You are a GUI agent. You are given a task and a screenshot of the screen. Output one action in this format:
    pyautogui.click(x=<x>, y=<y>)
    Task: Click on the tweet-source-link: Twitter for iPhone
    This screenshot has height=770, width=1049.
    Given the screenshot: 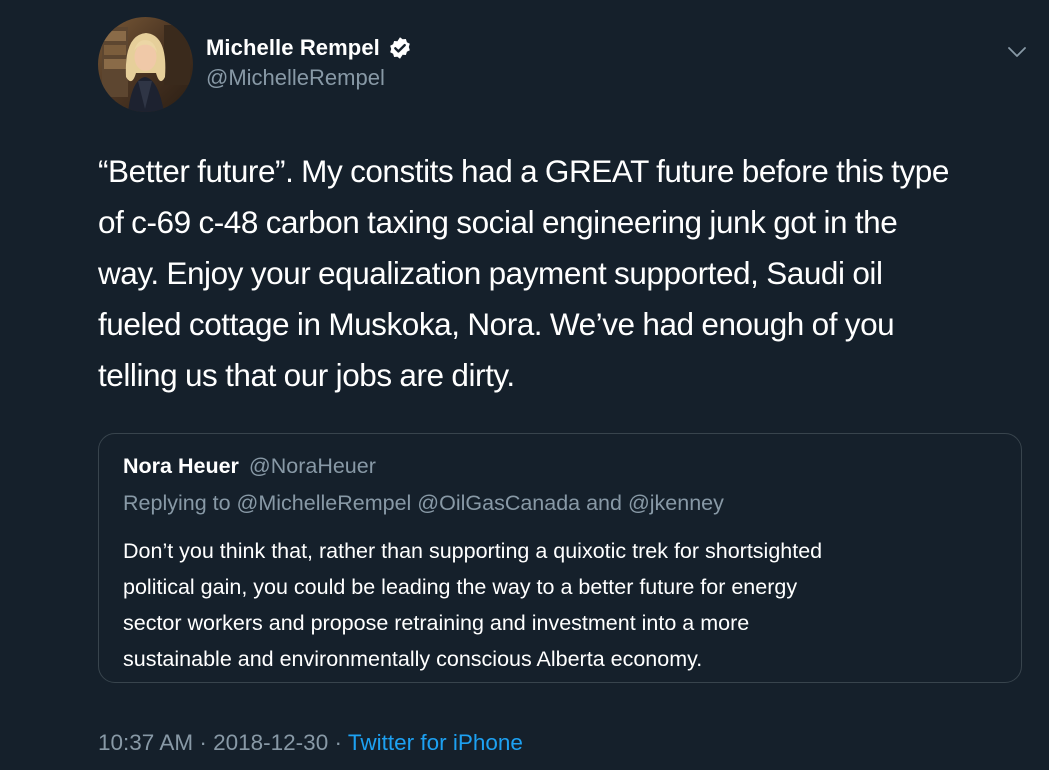 What is the action you would take?
    pyautogui.click(x=435, y=742)
    